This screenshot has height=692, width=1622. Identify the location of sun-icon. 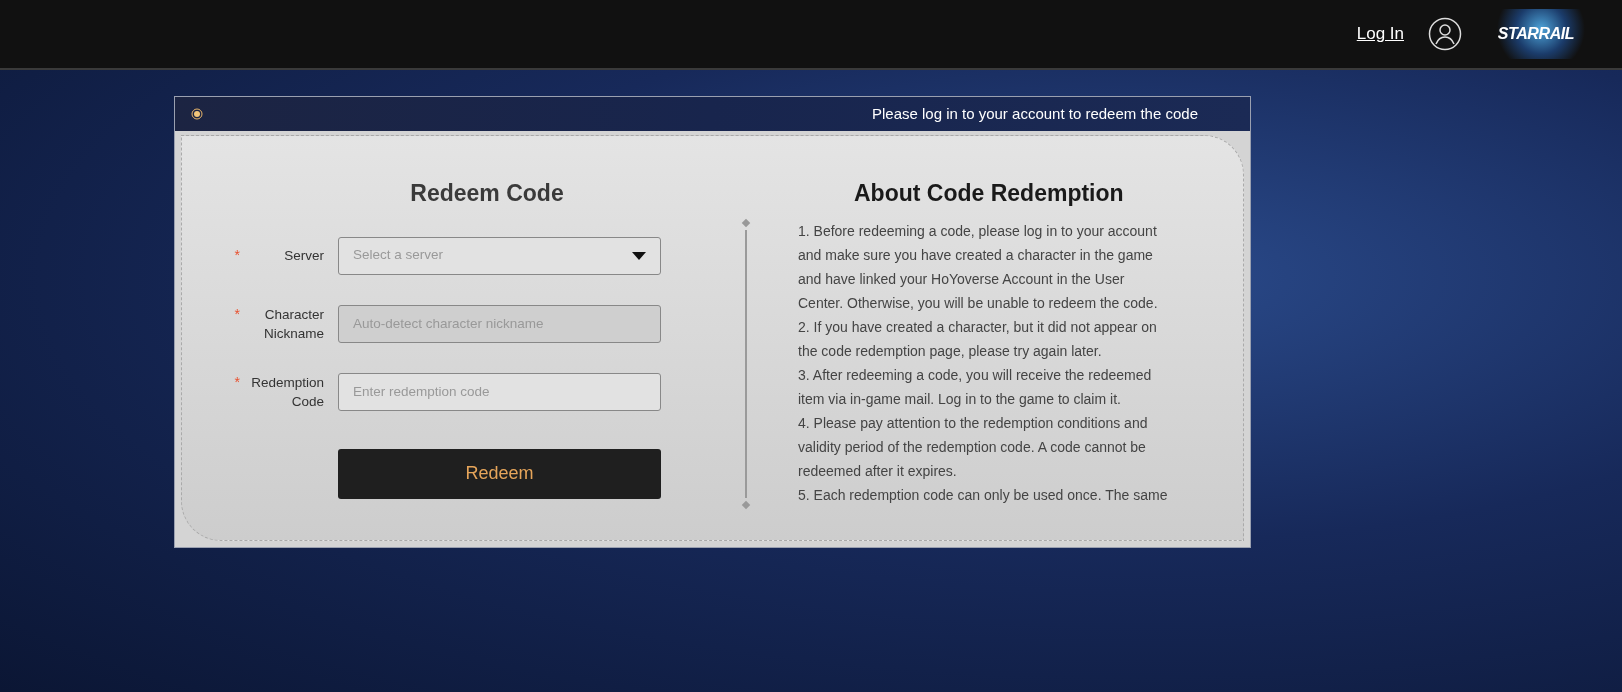
(197, 114).